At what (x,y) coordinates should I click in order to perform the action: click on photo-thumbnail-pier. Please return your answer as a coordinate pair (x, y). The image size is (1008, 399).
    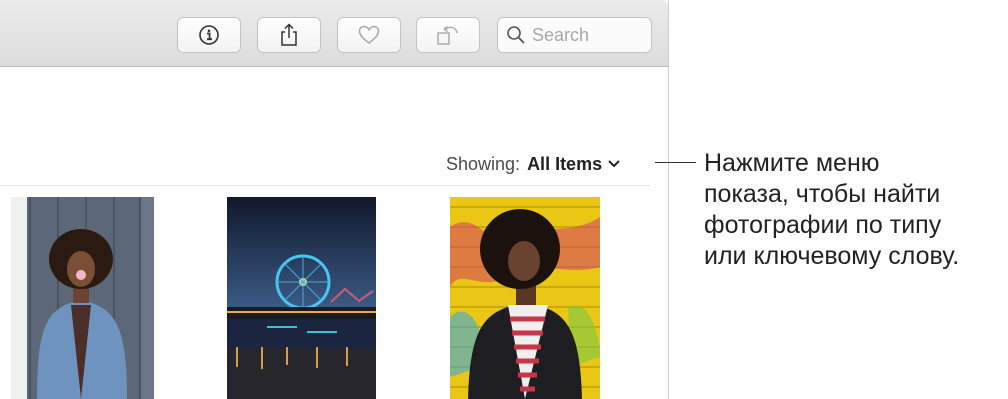
    Looking at the image, I should click on (301, 298).